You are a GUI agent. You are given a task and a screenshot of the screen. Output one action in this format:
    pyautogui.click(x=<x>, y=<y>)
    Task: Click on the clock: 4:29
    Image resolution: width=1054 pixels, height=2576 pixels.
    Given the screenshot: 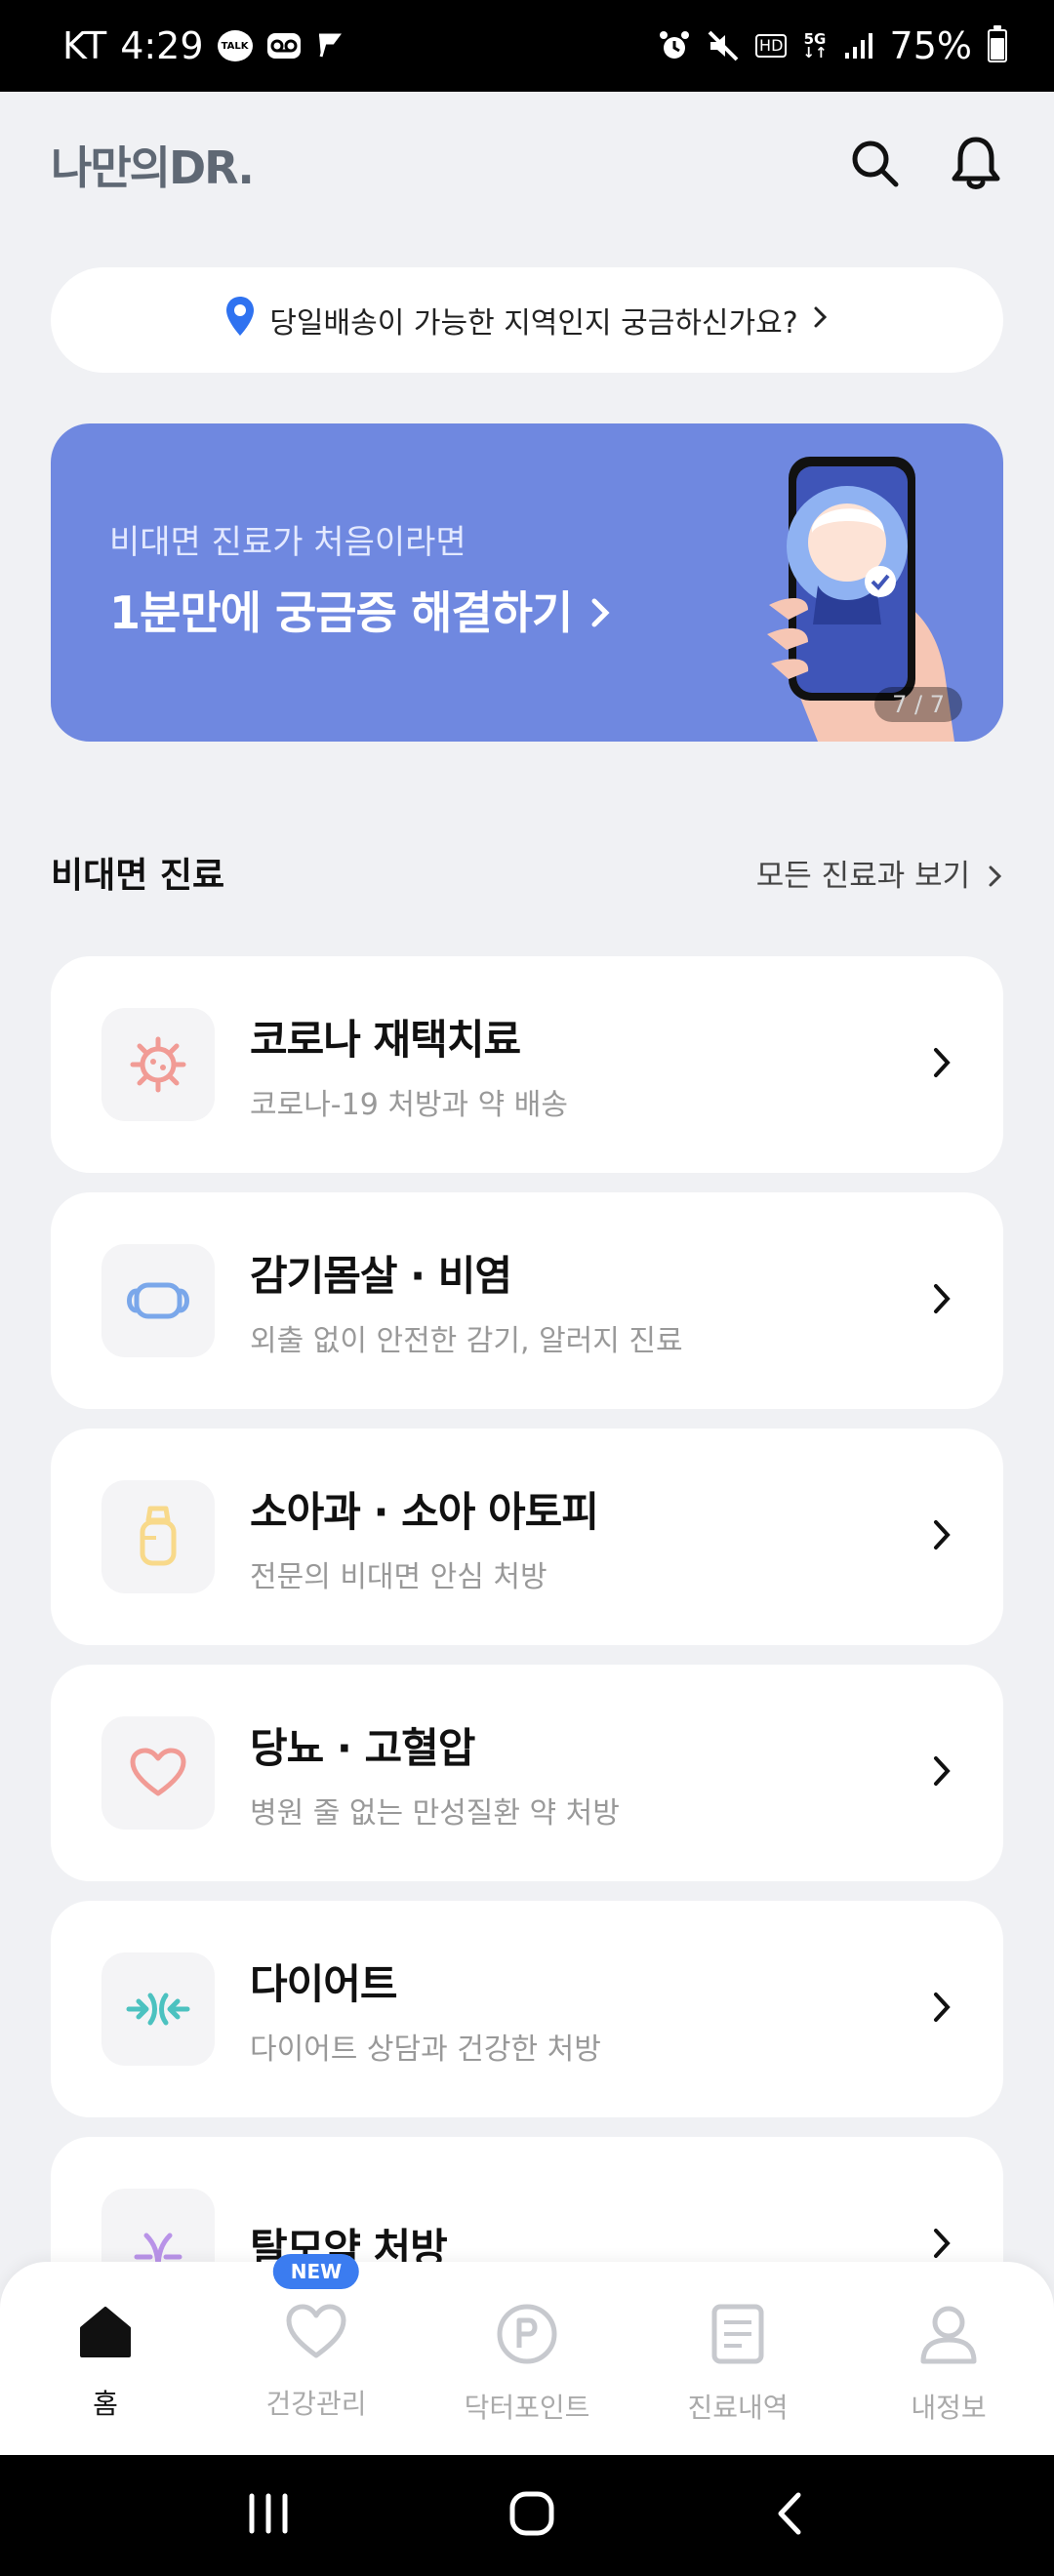 What is the action you would take?
    pyautogui.click(x=162, y=45)
    